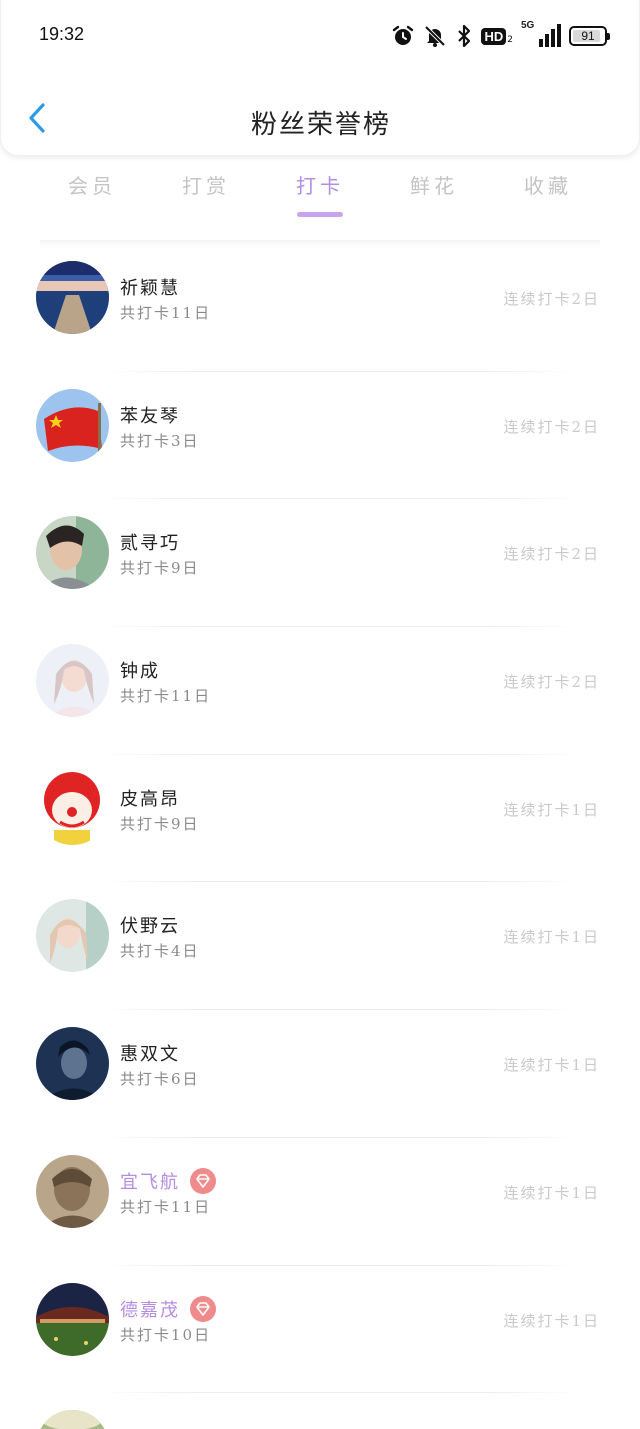 The image size is (640, 1429). What do you see at coordinates (541, 34) in the screenshot?
I see `signal-icon: 5G` at bounding box center [541, 34].